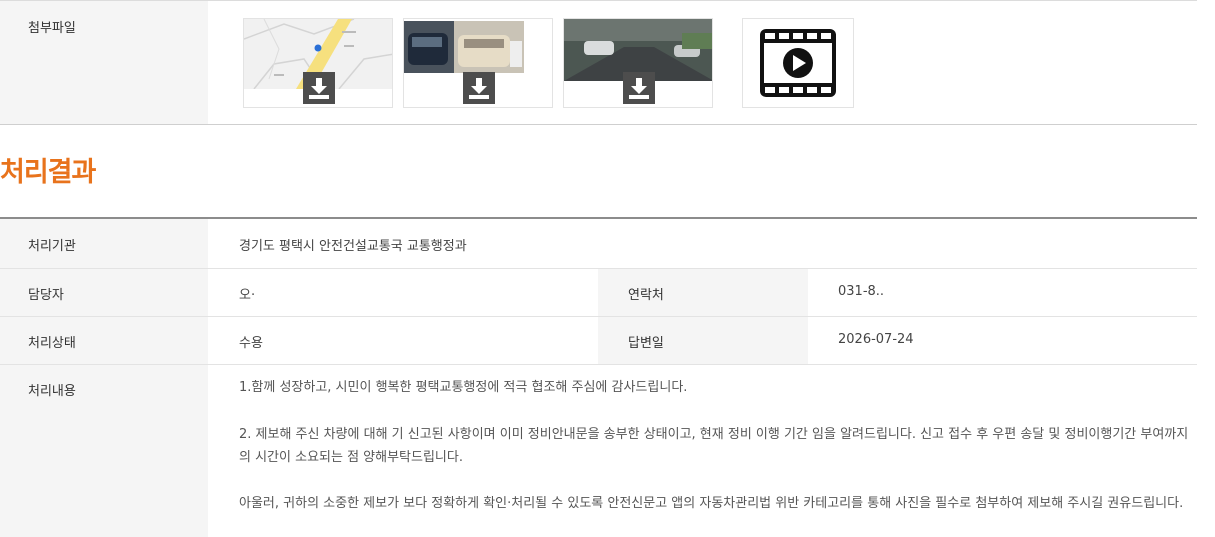 This screenshot has height=537, width=1215. I want to click on agency-label: 처리기관, so click(52, 246).